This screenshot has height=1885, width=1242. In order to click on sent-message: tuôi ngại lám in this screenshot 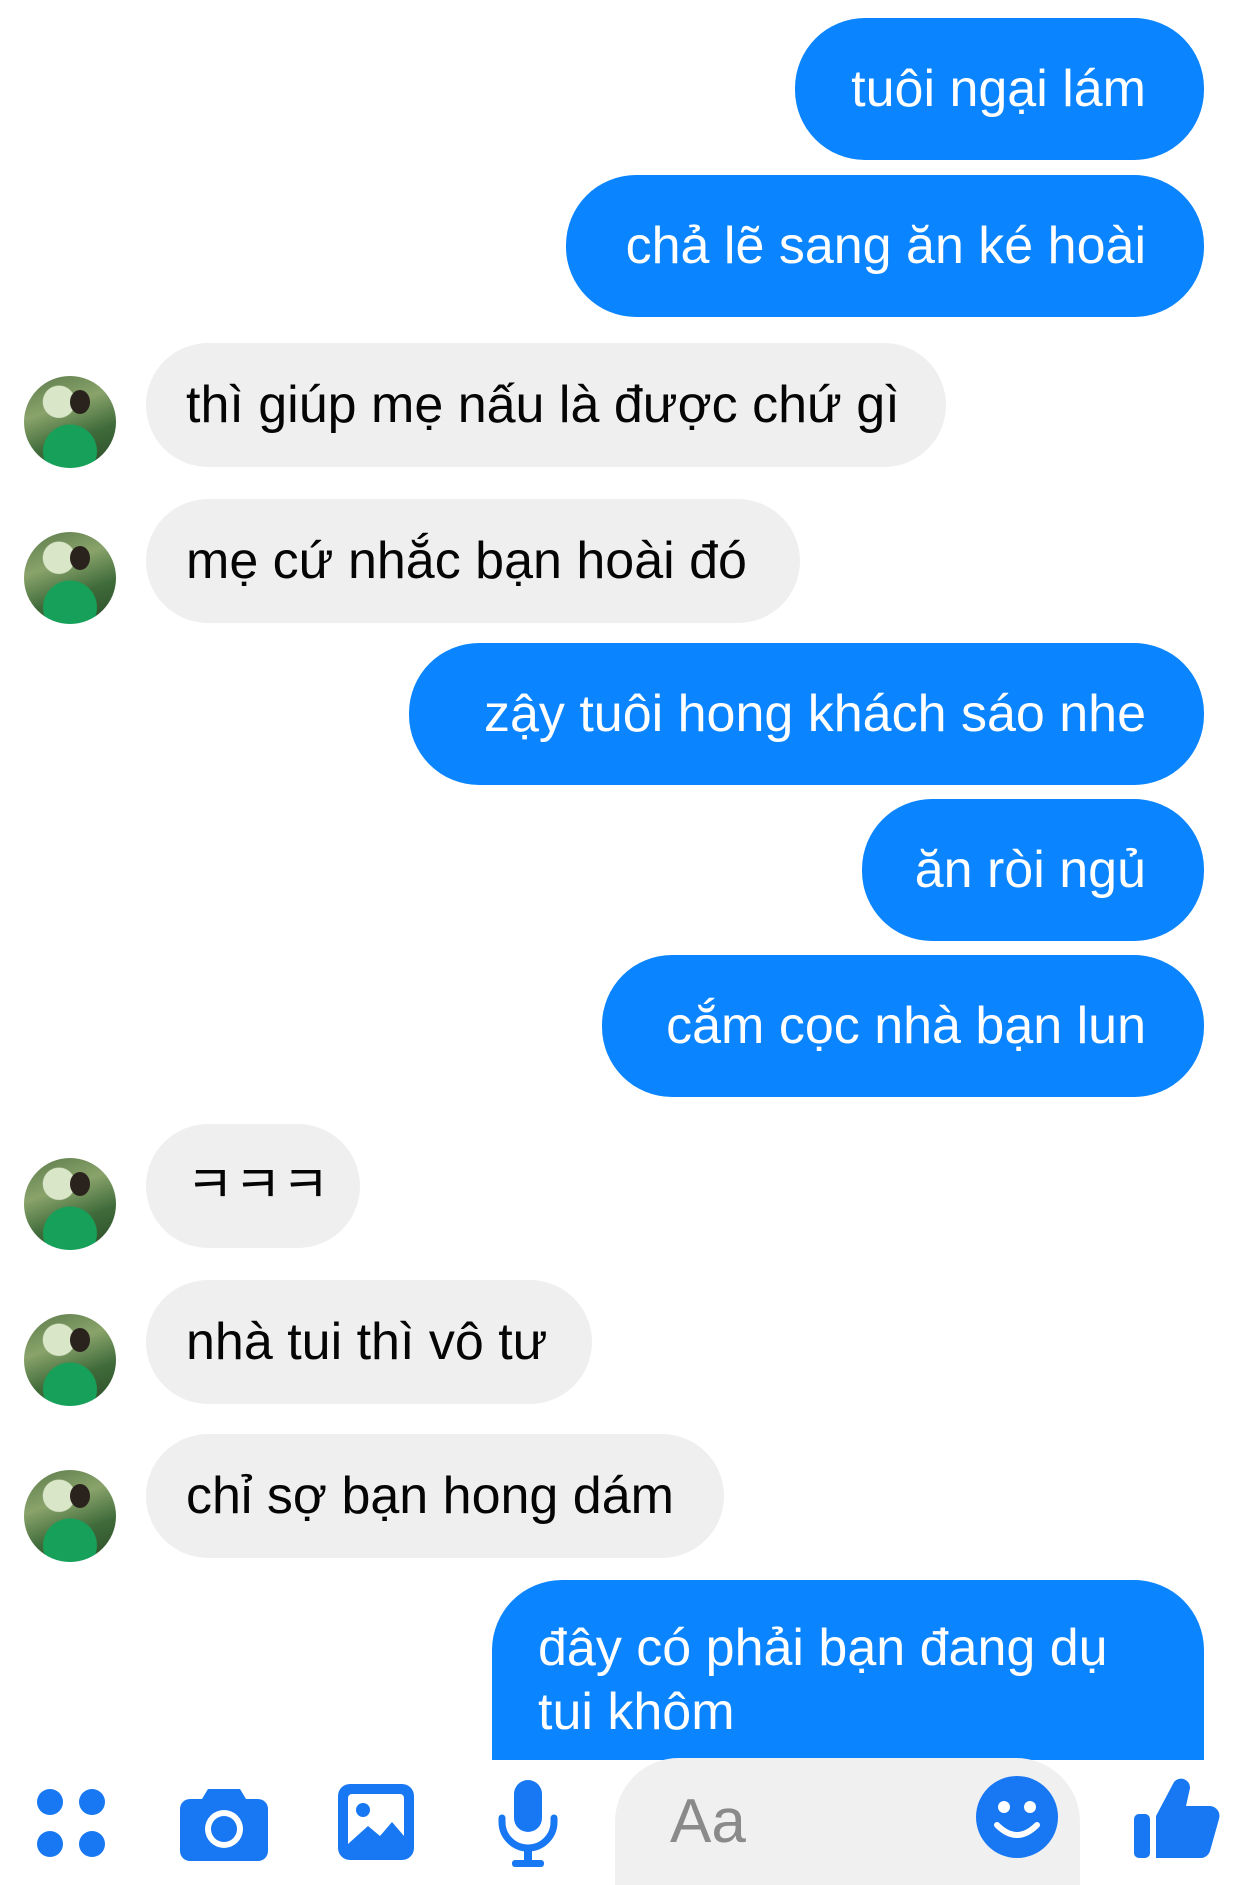, I will do `click(999, 89)`.